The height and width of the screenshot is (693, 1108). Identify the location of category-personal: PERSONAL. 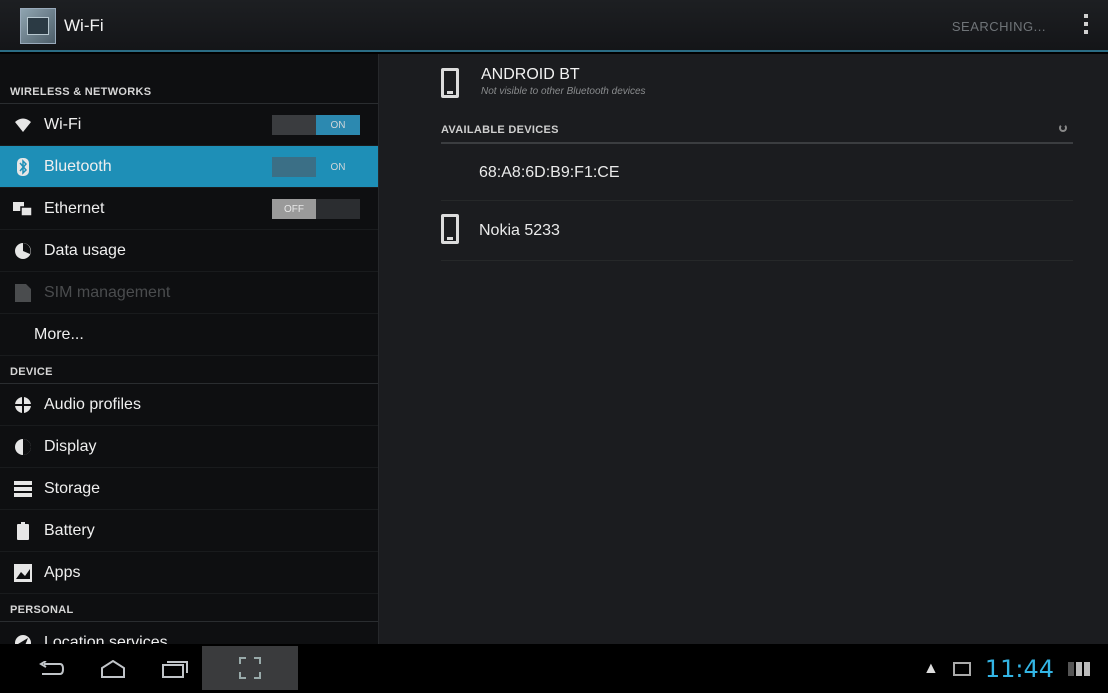
(189, 608).